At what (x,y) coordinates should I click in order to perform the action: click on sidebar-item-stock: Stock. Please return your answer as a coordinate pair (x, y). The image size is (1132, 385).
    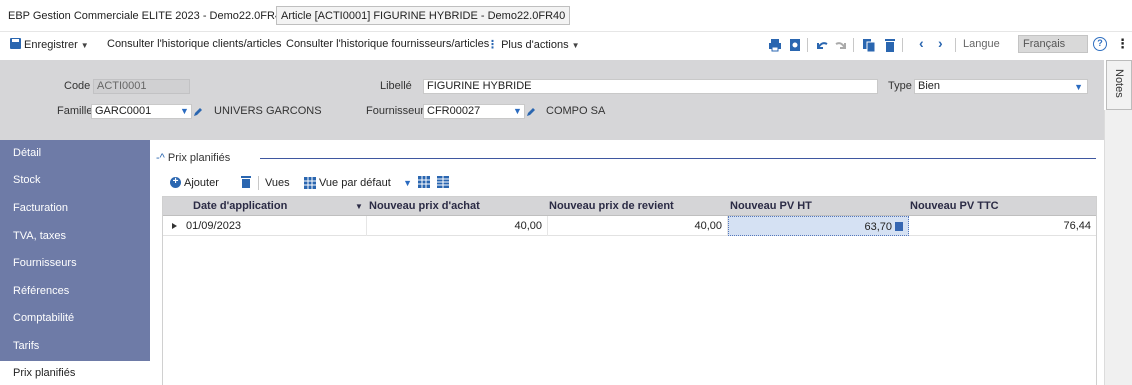
    Looking at the image, I should click on (75, 180).